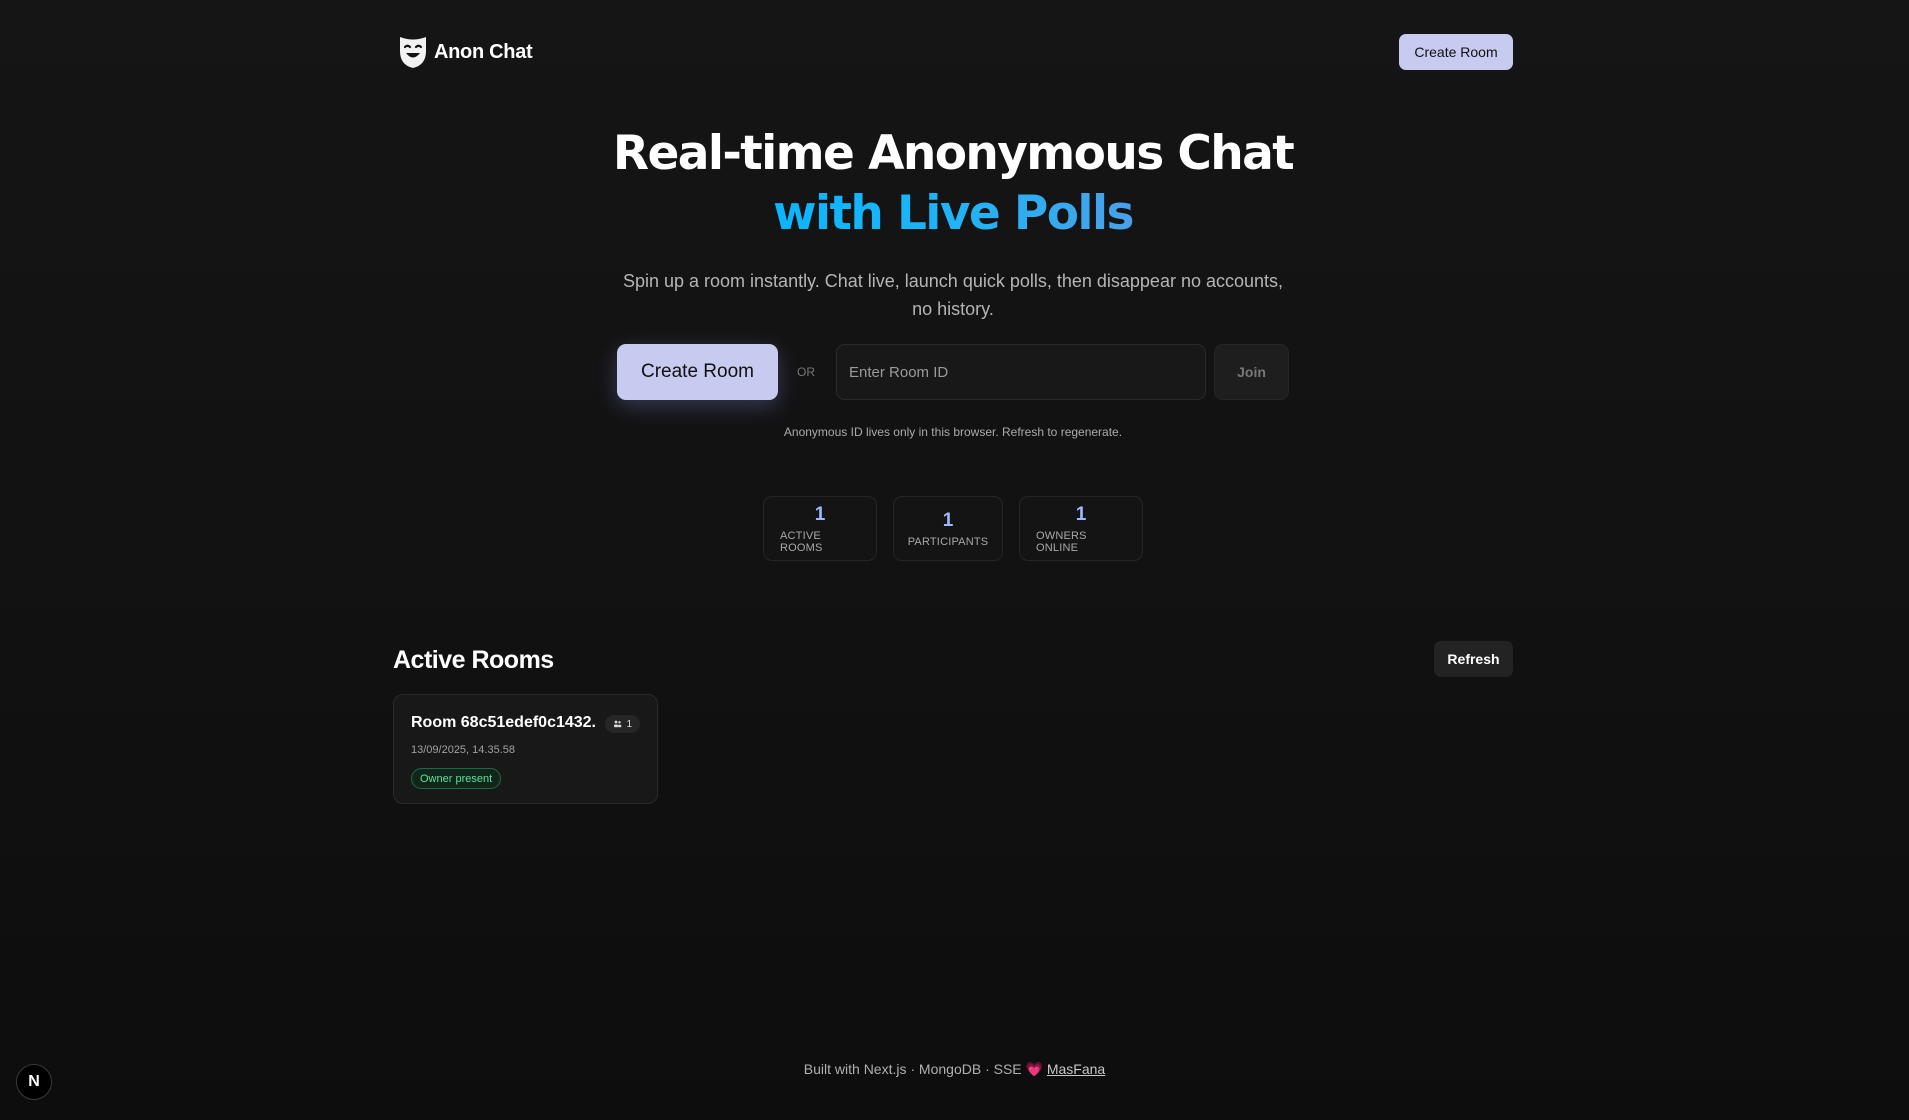  Describe the element at coordinates (912, 1069) in the screenshot. I see `footer-text: Built with Next.js · MongoDB · SSE` at that location.